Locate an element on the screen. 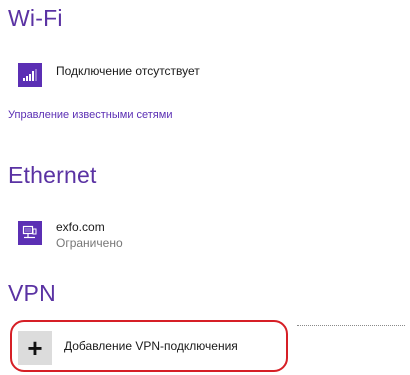 This screenshot has width=410, height=375. wifi-signal-icon is located at coordinates (30, 75).